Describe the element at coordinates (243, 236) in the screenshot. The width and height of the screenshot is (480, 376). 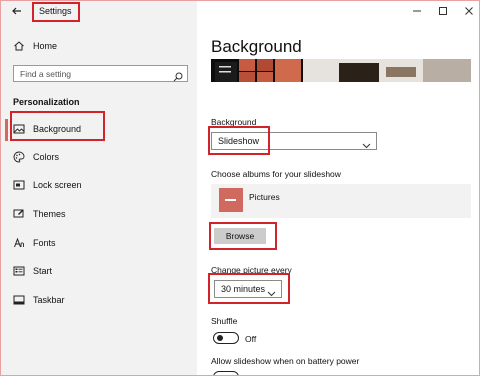
I see `browse-highlight` at that location.